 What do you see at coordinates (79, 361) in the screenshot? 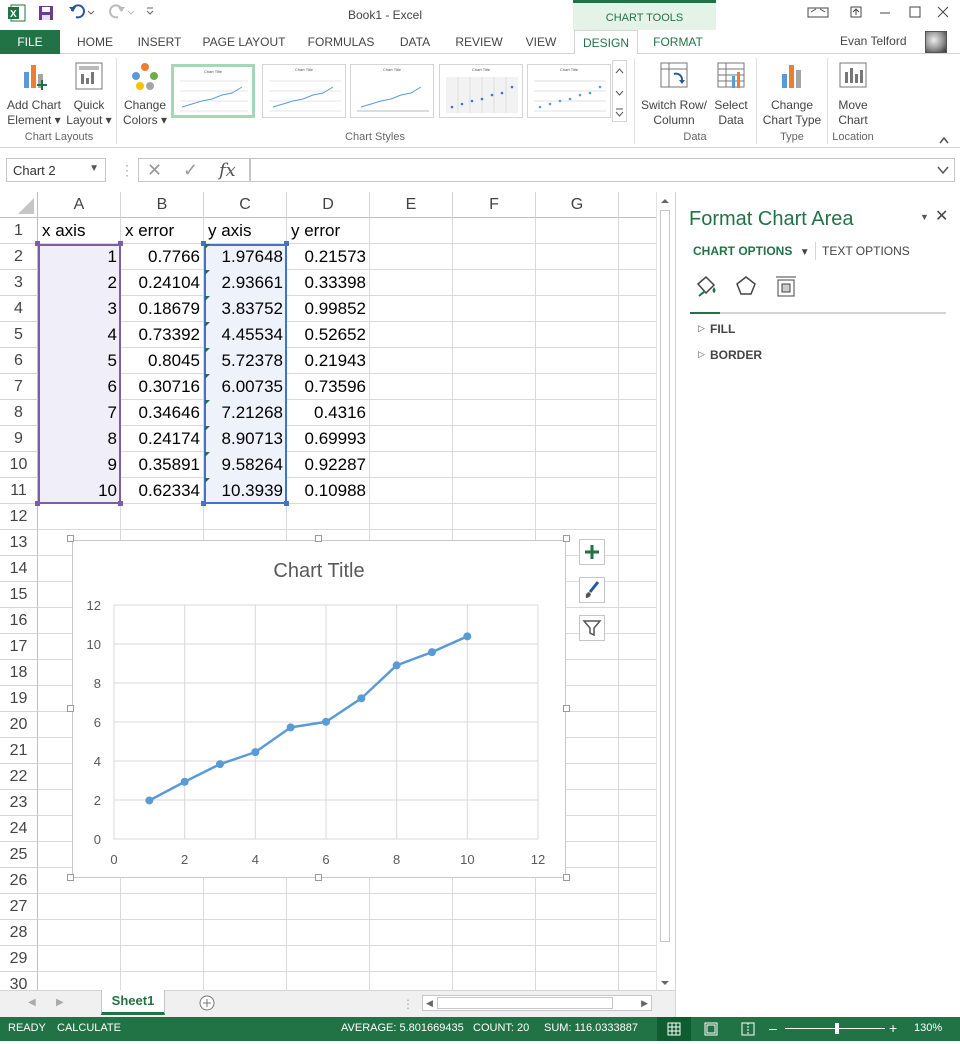
I see `cell: 5` at bounding box center [79, 361].